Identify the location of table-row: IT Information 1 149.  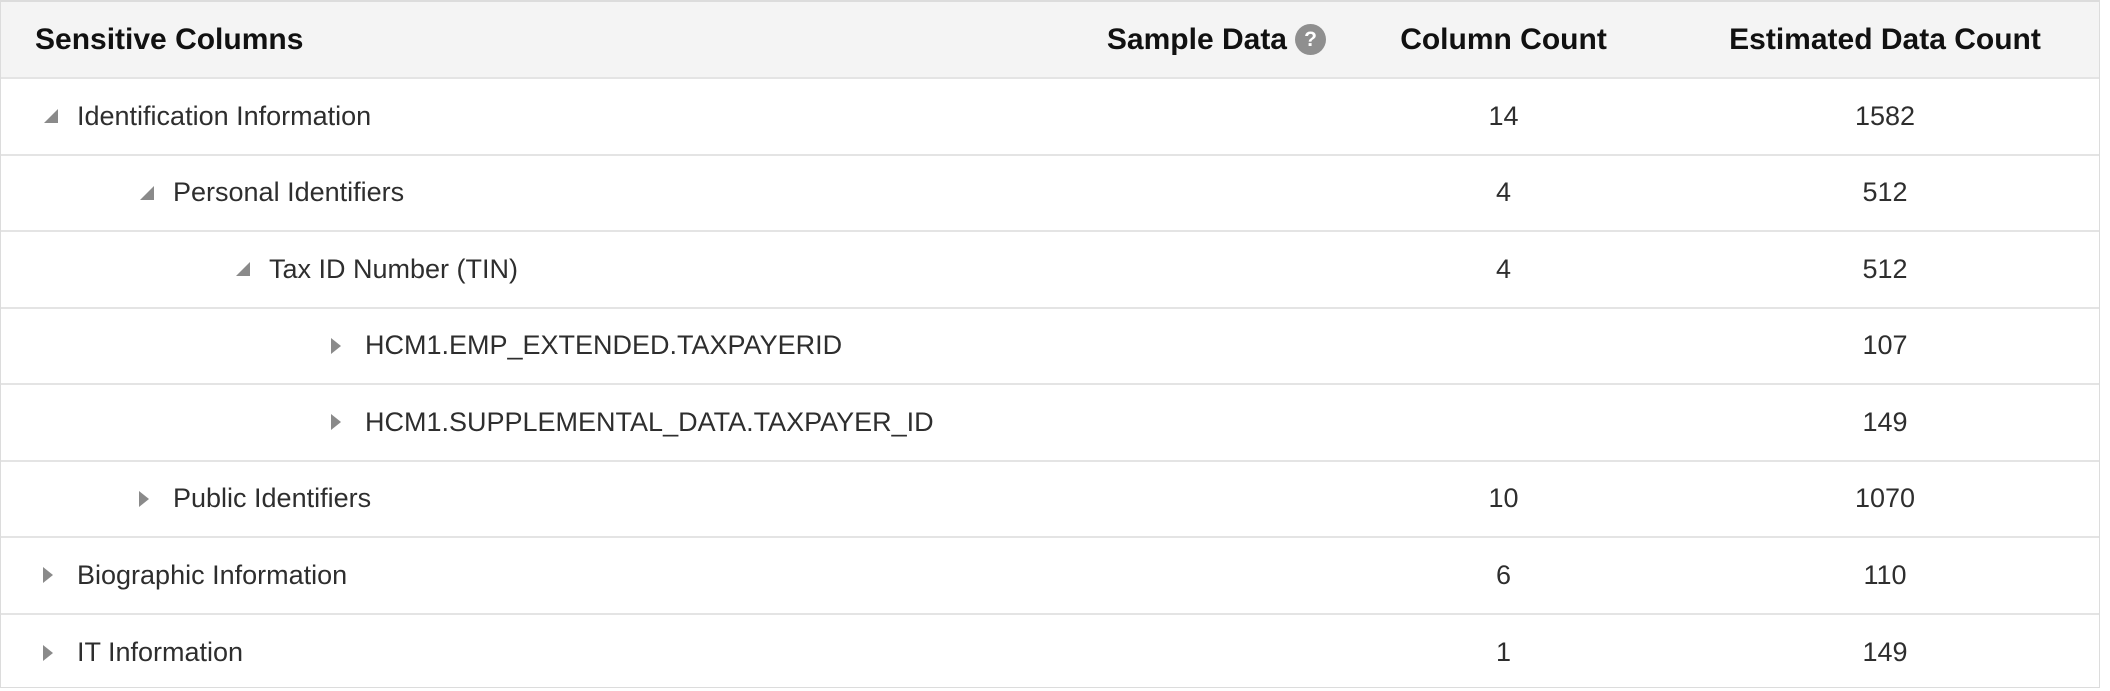
(1050, 653).